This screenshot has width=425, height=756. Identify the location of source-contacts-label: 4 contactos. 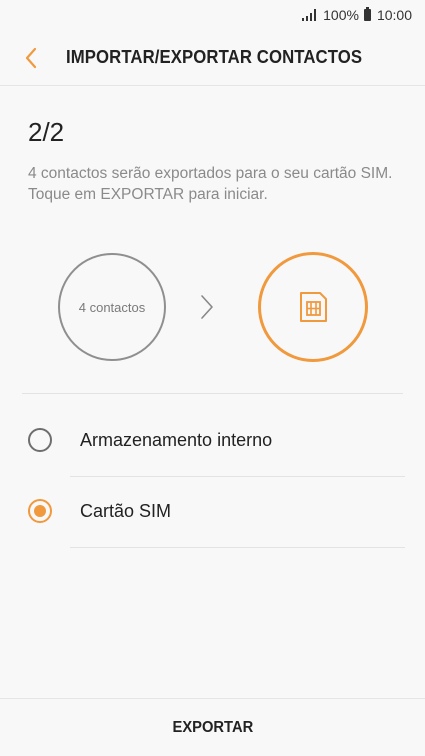
(112, 307).